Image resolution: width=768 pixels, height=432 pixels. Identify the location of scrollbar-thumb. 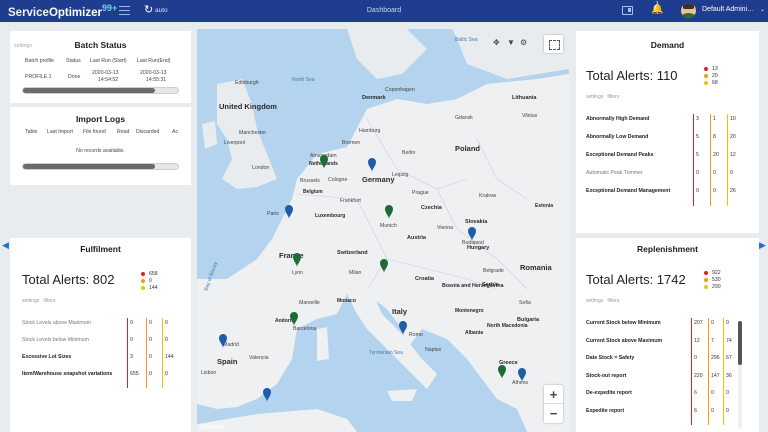
(740, 343).